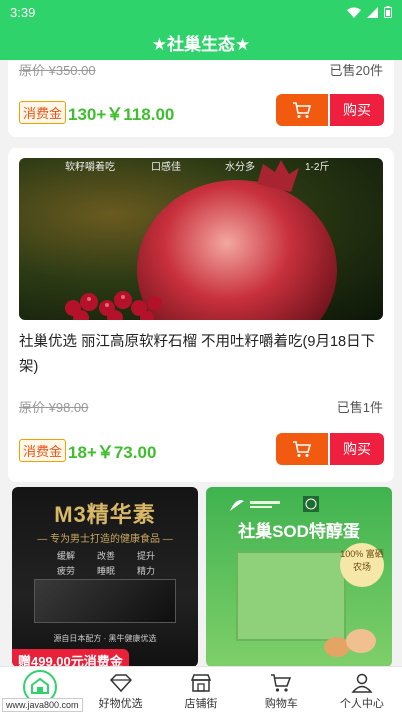 The image size is (402, 716). What do you see at coordinates (201, 98) in the screenshot?
I see `product-card: 原价 ¥350.00 已售20件 消费金 130+￥118.00 购买` at bounding box center [201, 98].